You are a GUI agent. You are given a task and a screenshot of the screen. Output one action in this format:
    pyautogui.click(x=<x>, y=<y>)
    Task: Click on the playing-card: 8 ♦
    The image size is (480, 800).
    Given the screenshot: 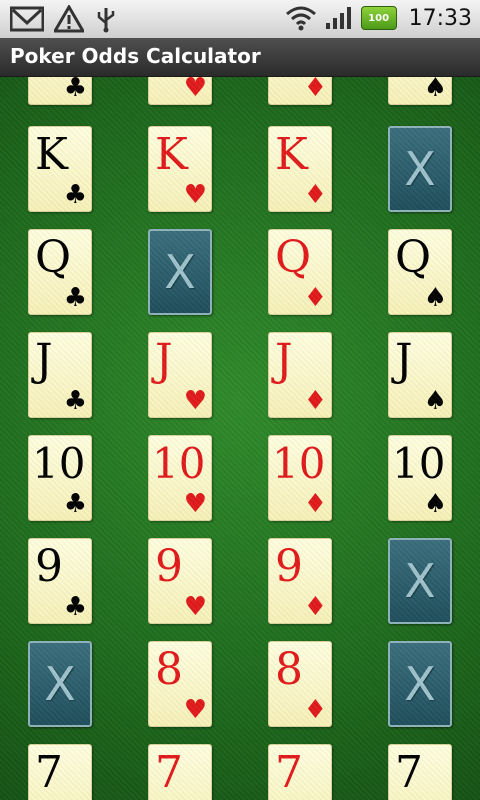 What is the action you would take?
    pyautogui.click(x=300, y=684)
    